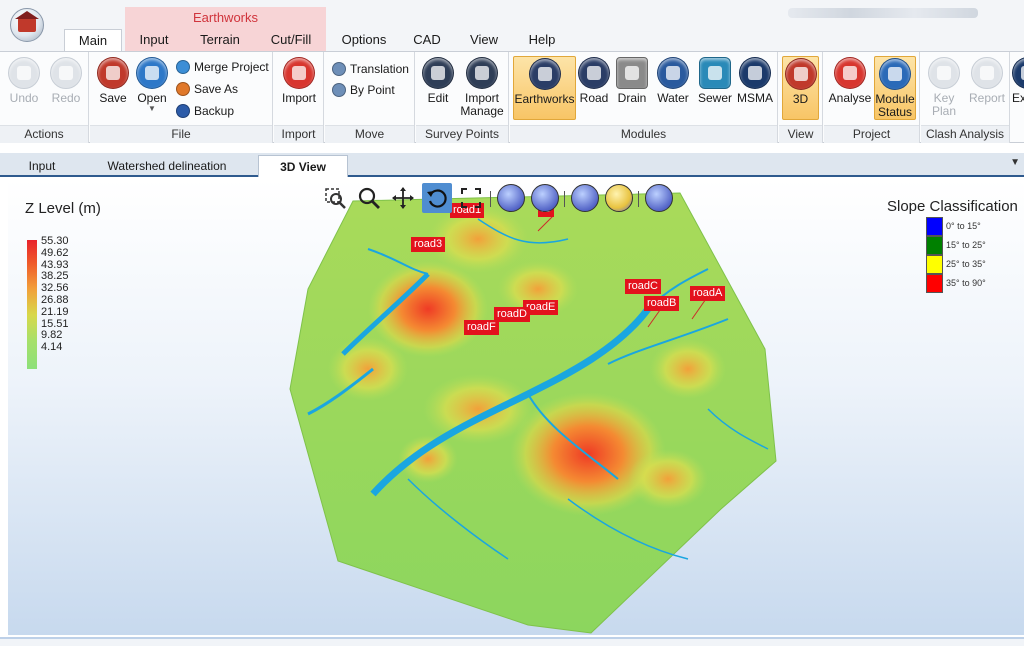 The image size is (1024, 646). I want to click on road-label-roadb: roadB, so click(662, 303).